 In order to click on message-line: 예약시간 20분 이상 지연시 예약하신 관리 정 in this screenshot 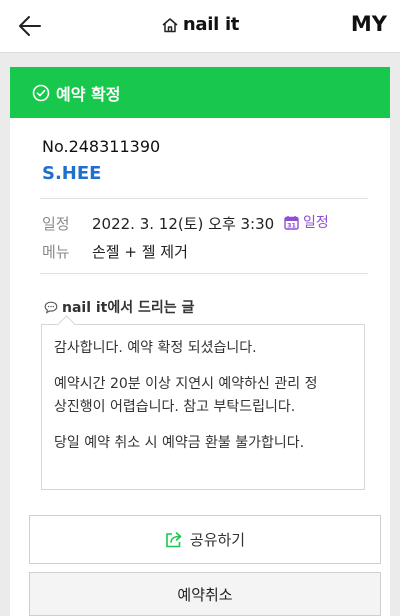, I will do `click(186, 384)`.